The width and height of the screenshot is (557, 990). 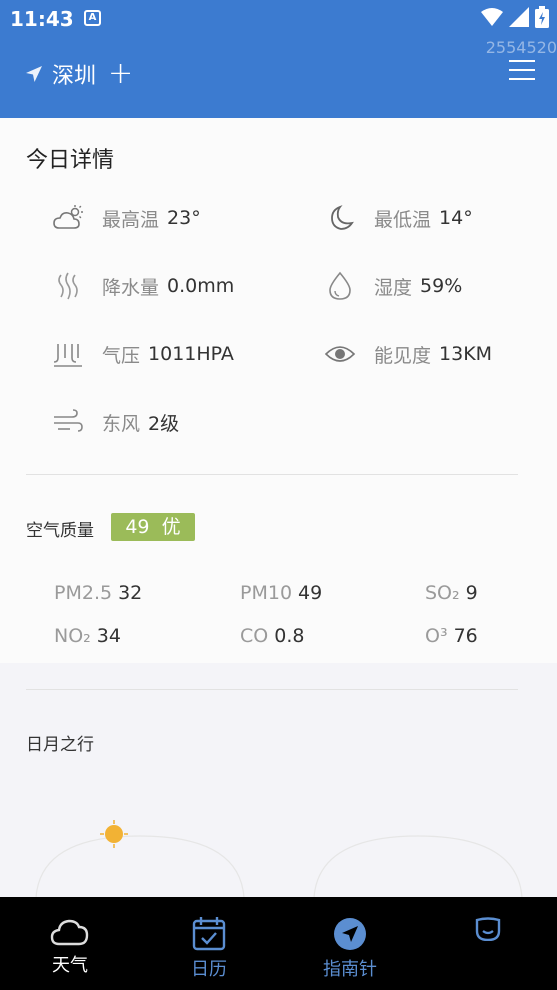 I want to click on pollutant-value: 34, so click(x=108, y=636).